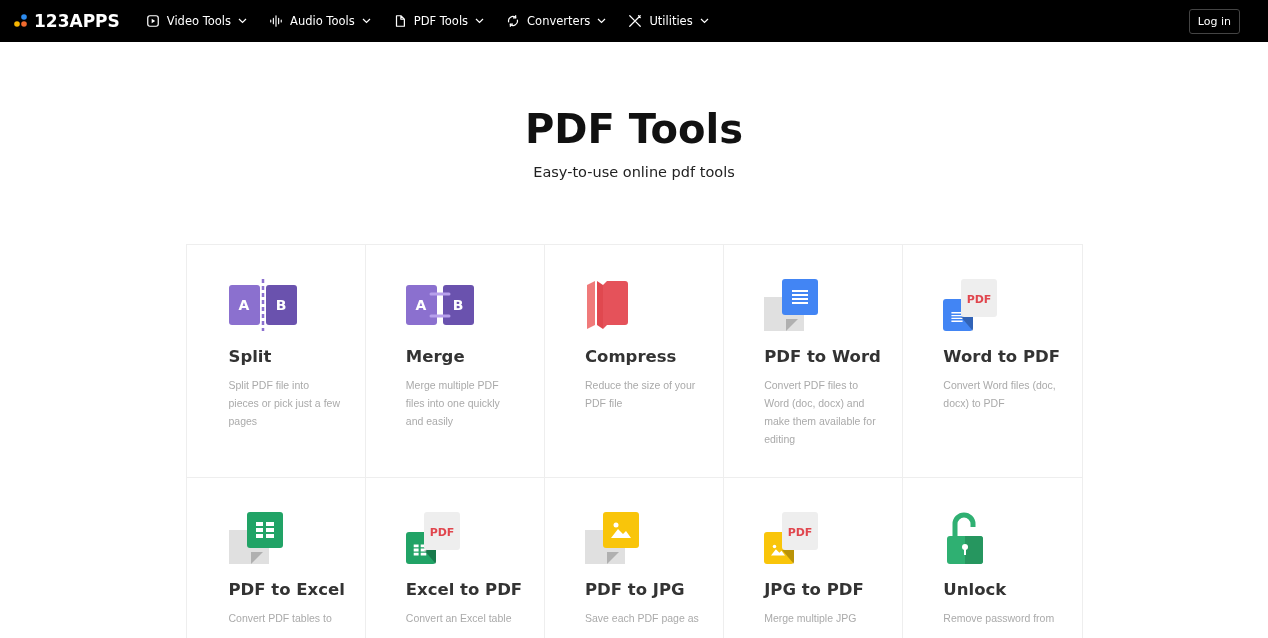  I want to click on tool-description: Merge multiple PDF files into one quickly and easily, so click(453, 403).